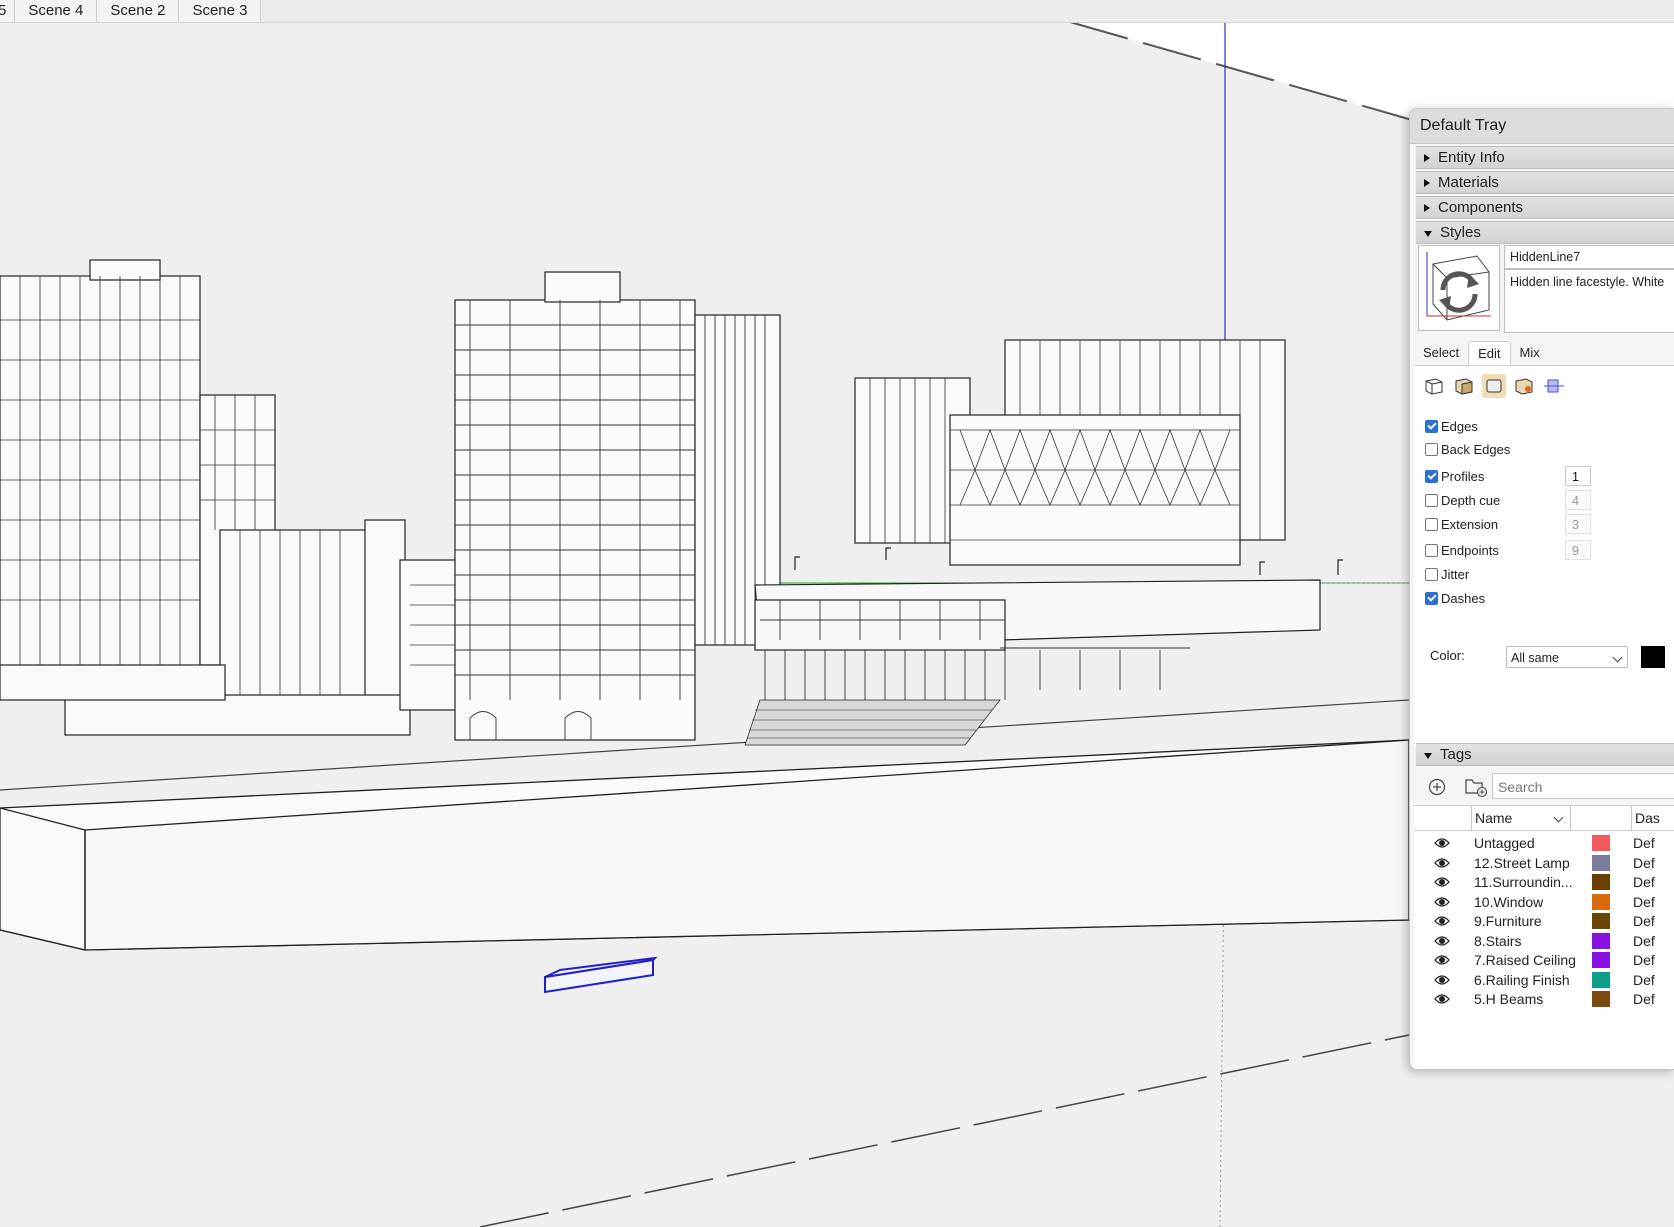  Describe the element at coordinates (1431, 598) in the screenshot. I see `dashes-checkbox` at that location.